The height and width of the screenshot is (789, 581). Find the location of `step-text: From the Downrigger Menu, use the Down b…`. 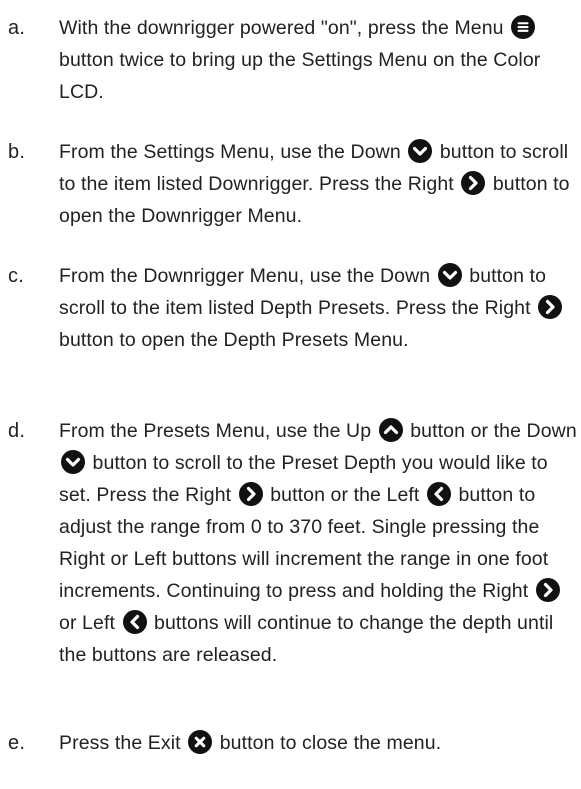

step-text: From the Downrigger Menu, use the Down b… is located at coordinates (320, 308).